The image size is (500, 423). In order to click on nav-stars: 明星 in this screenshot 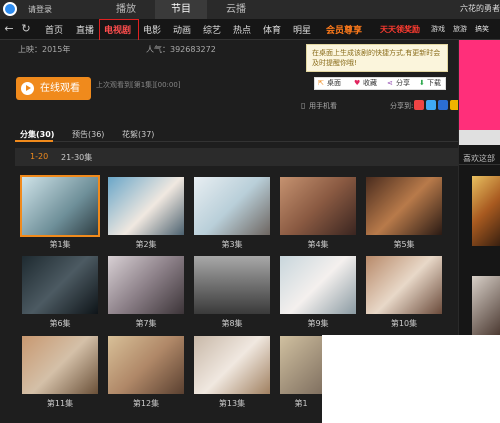, I will do `click(302, 29)`.